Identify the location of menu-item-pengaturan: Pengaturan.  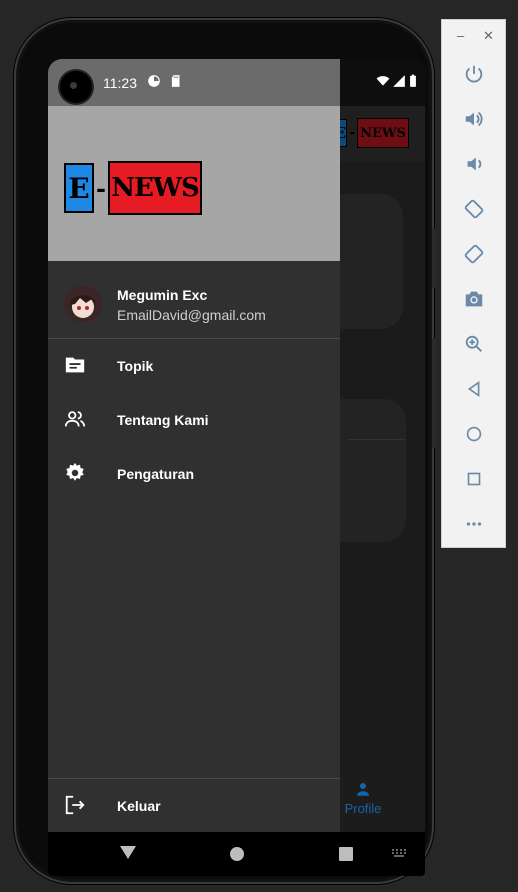
(194, 474).